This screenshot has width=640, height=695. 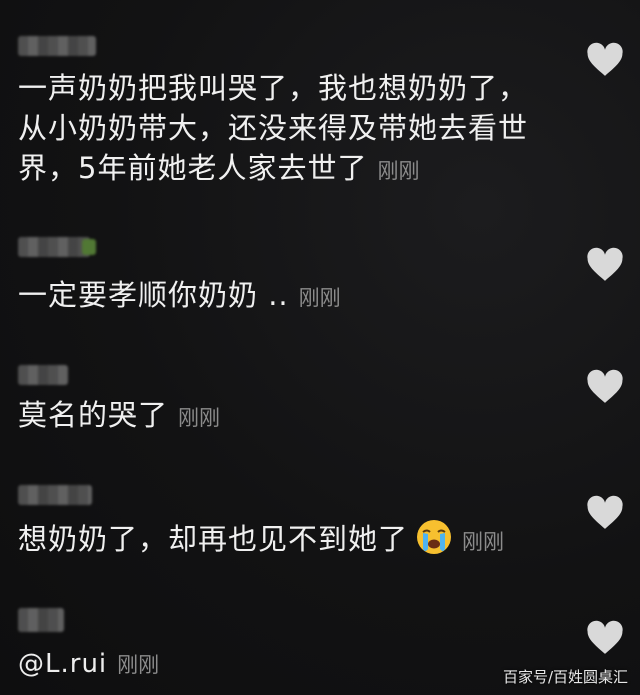 What do you see at coordinates (93, 415) in the screenshot?
I see `comment-text-content: 莫名的哭了` at bounding box center [93, 415].